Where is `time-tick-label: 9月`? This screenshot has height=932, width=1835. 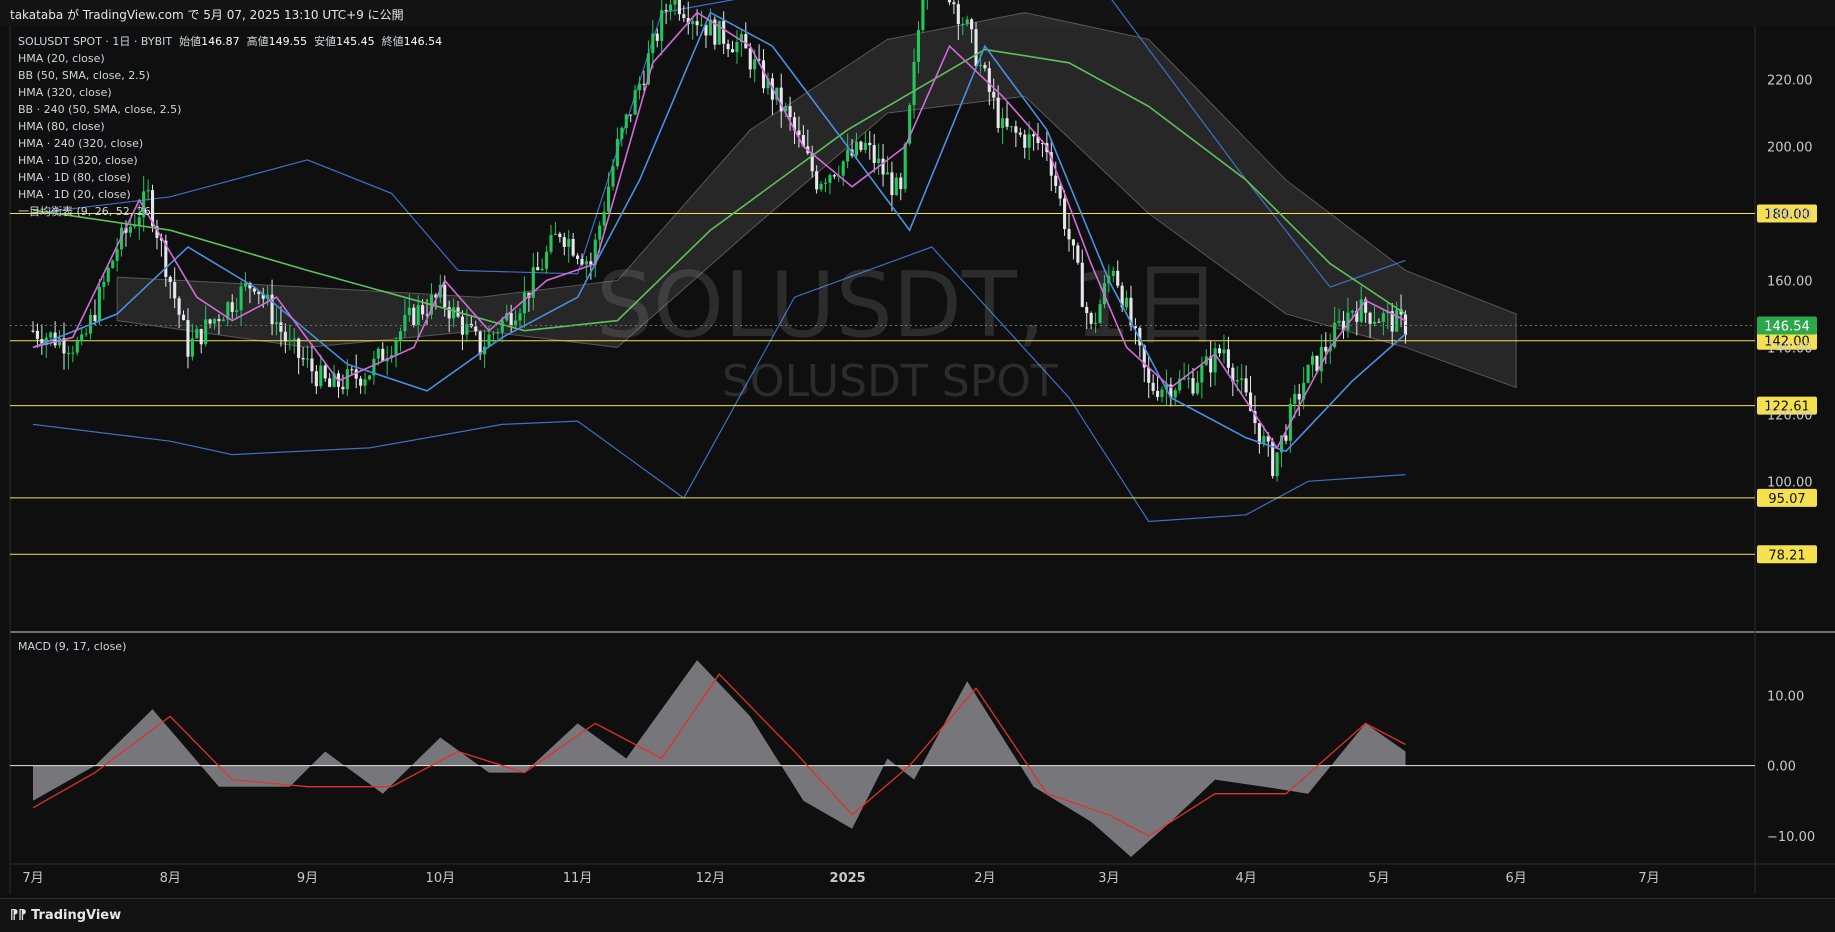 time-tick-label: 9月 is located at coordinates (307, 878).